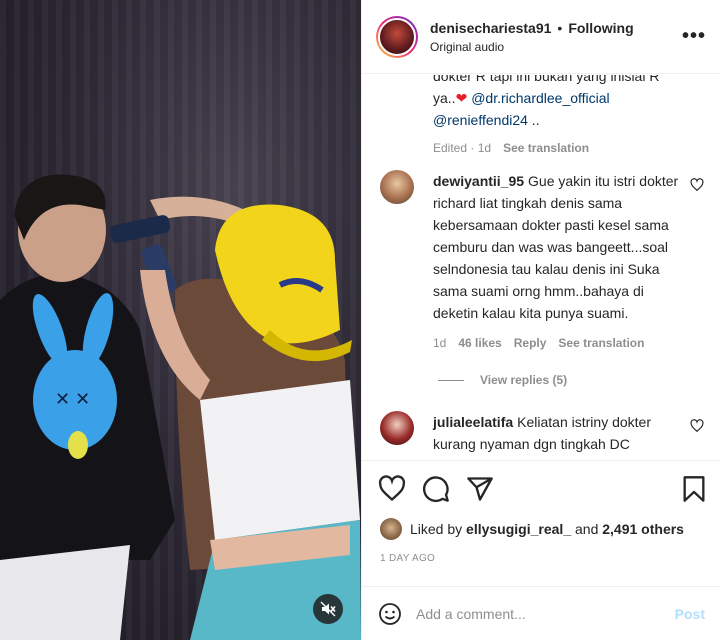 The height and width of the screenshot is (640, 720). Describe the element at coordinates (478, 181) in the screenshot. I see `commenter-username: dewiyantii_95` at that location.